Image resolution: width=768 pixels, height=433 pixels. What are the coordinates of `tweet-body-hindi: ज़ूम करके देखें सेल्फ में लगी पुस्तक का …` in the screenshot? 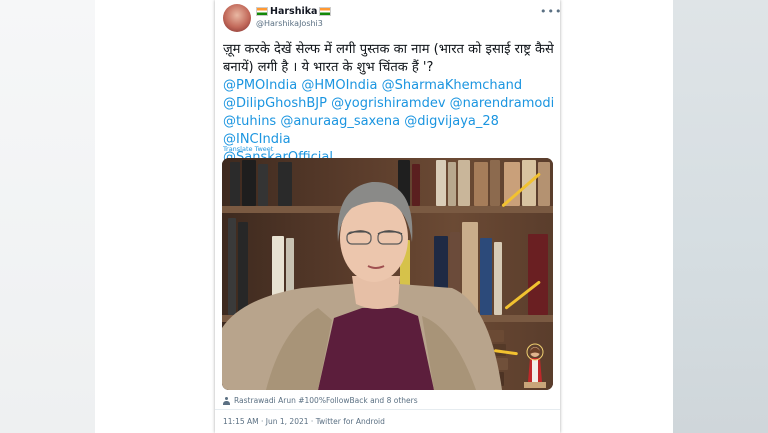 It's located at (388, 58).